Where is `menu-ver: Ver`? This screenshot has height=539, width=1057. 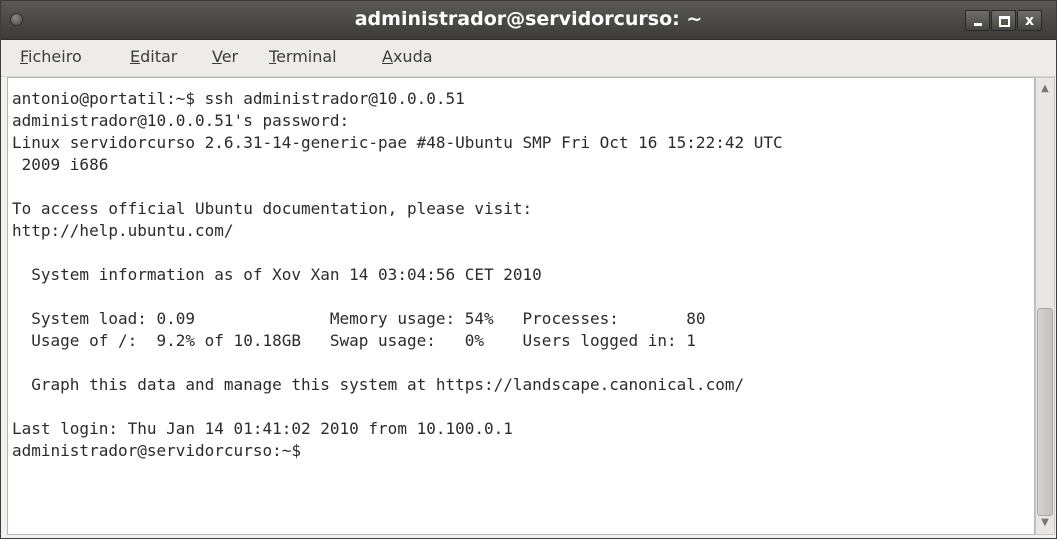 menu-ver: Ver is located at coordinates (225, 58).